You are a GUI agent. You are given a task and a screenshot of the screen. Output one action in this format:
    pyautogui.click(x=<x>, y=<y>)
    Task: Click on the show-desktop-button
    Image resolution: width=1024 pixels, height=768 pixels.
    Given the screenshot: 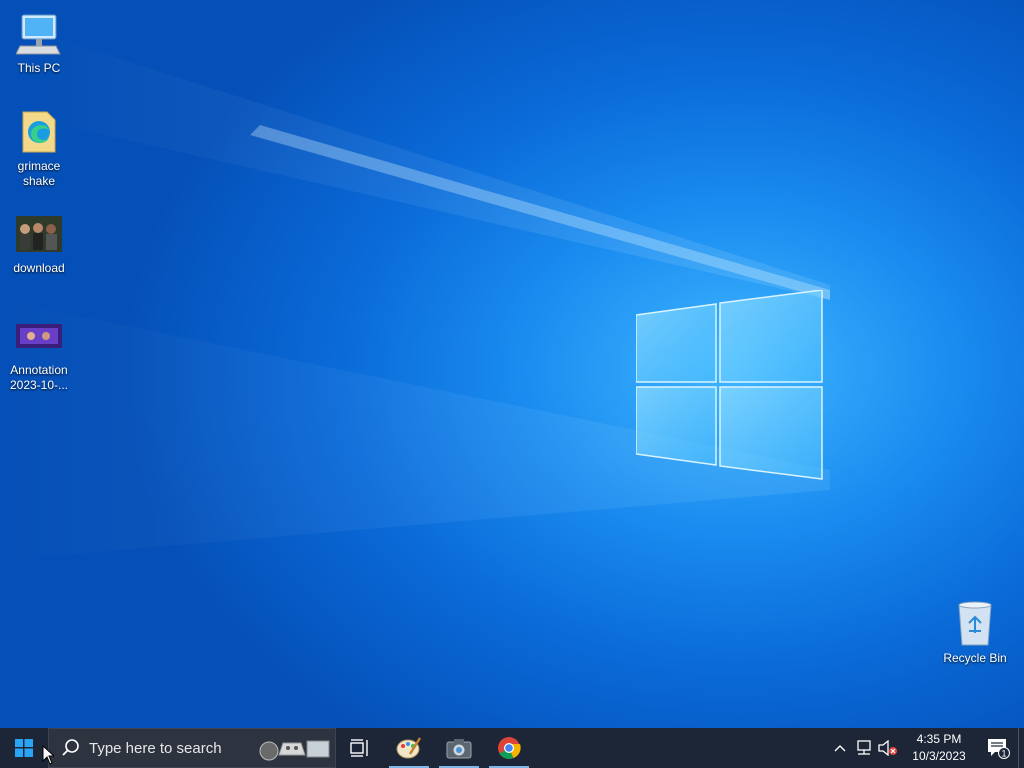 What is the action you would take?
    pyautogui.click(x=1021, y=748)
    